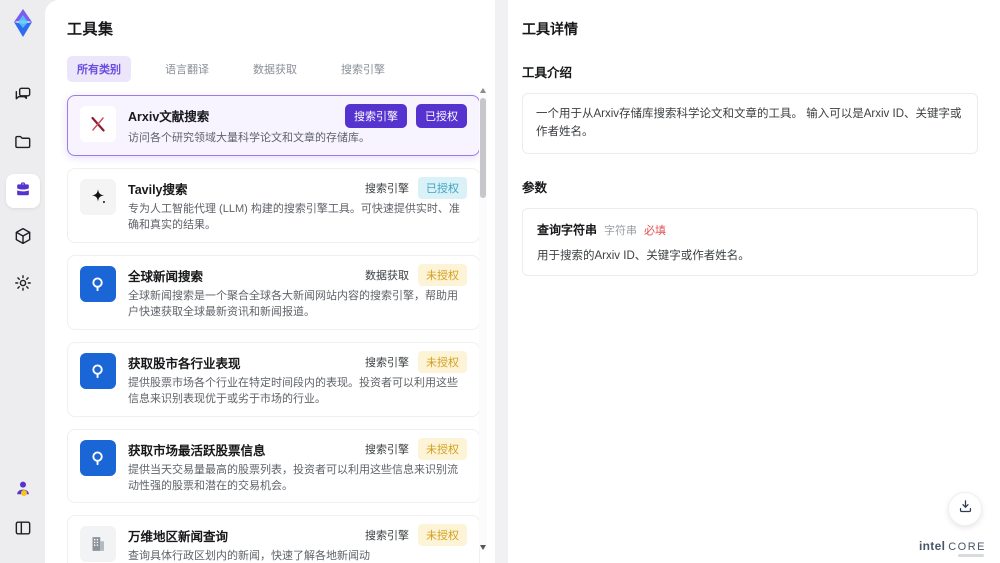 This screenshot has height=563, width=1000. I want to click on params-section-title: 参数, so click(535, 187).